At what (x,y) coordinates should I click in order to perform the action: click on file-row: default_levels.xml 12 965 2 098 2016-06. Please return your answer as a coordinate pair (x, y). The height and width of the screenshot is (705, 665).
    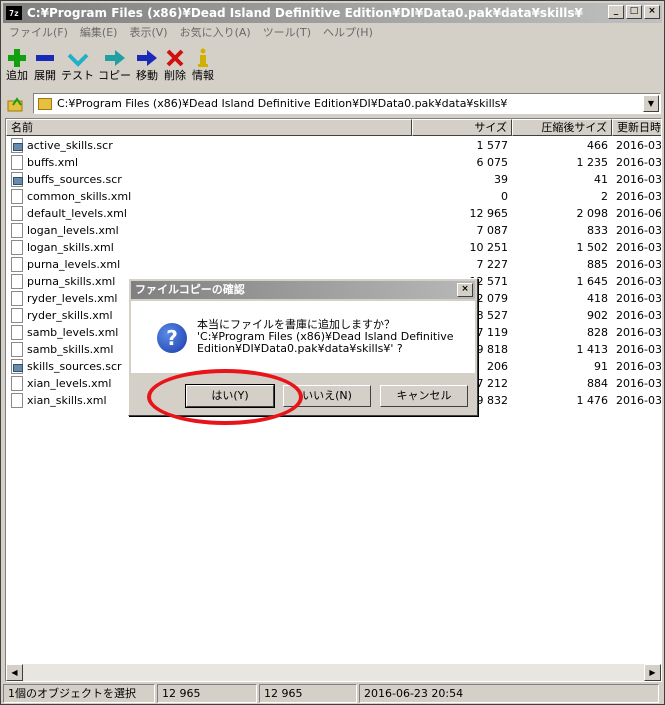
    Looking at the image, I should click on (333, 213).